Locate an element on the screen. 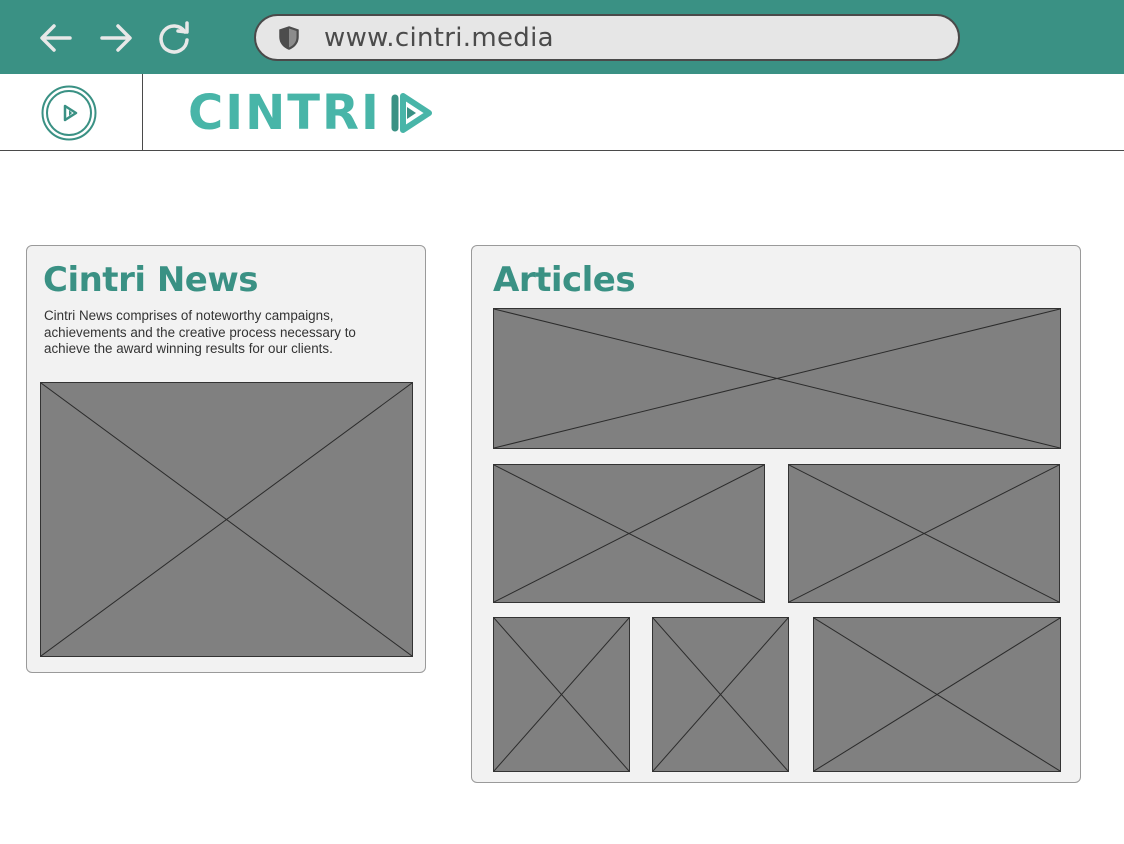  back-button is located at coordinates (56, 38).